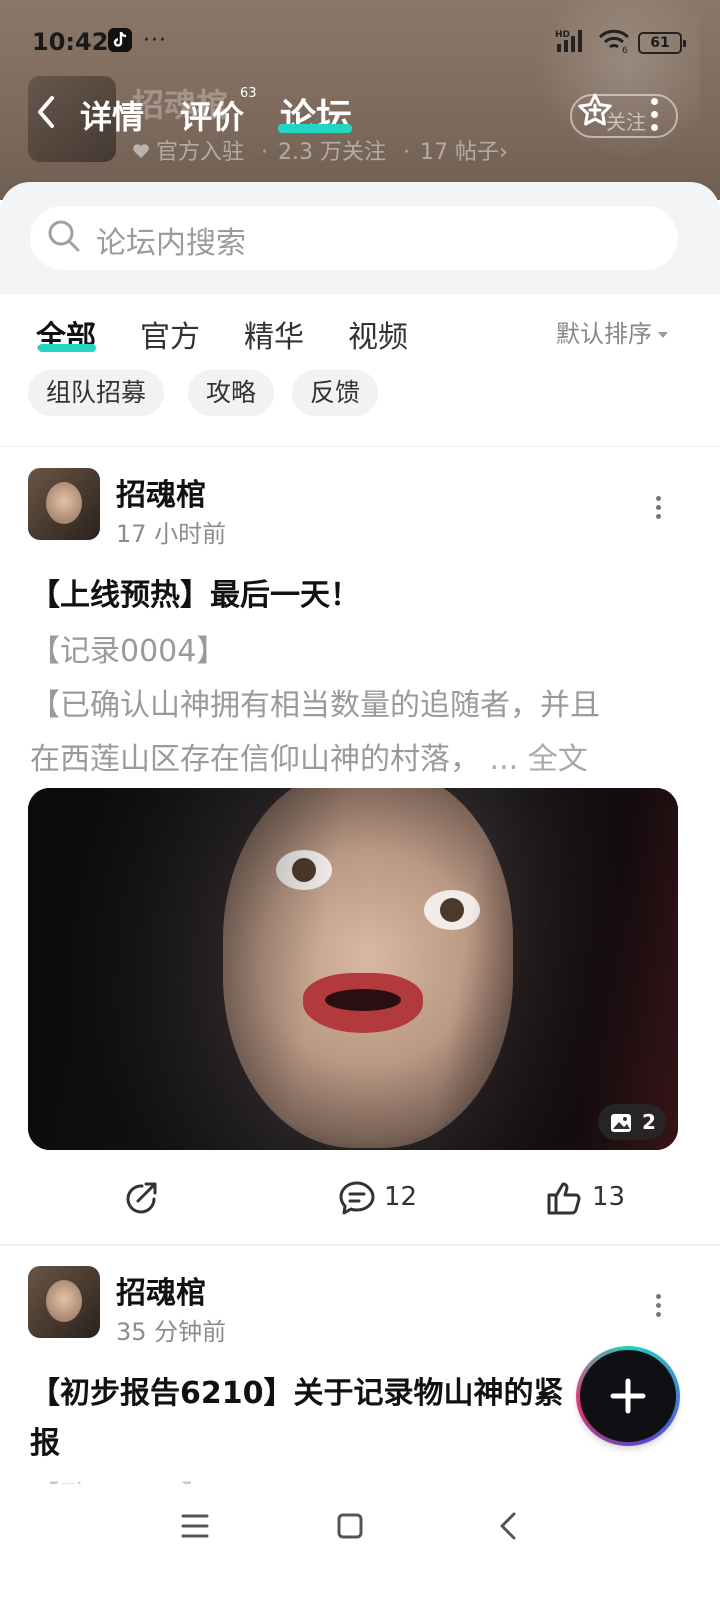 This screenshot has height=1600, width=720. I want to click on svg-text: 6, so click(625, 50).